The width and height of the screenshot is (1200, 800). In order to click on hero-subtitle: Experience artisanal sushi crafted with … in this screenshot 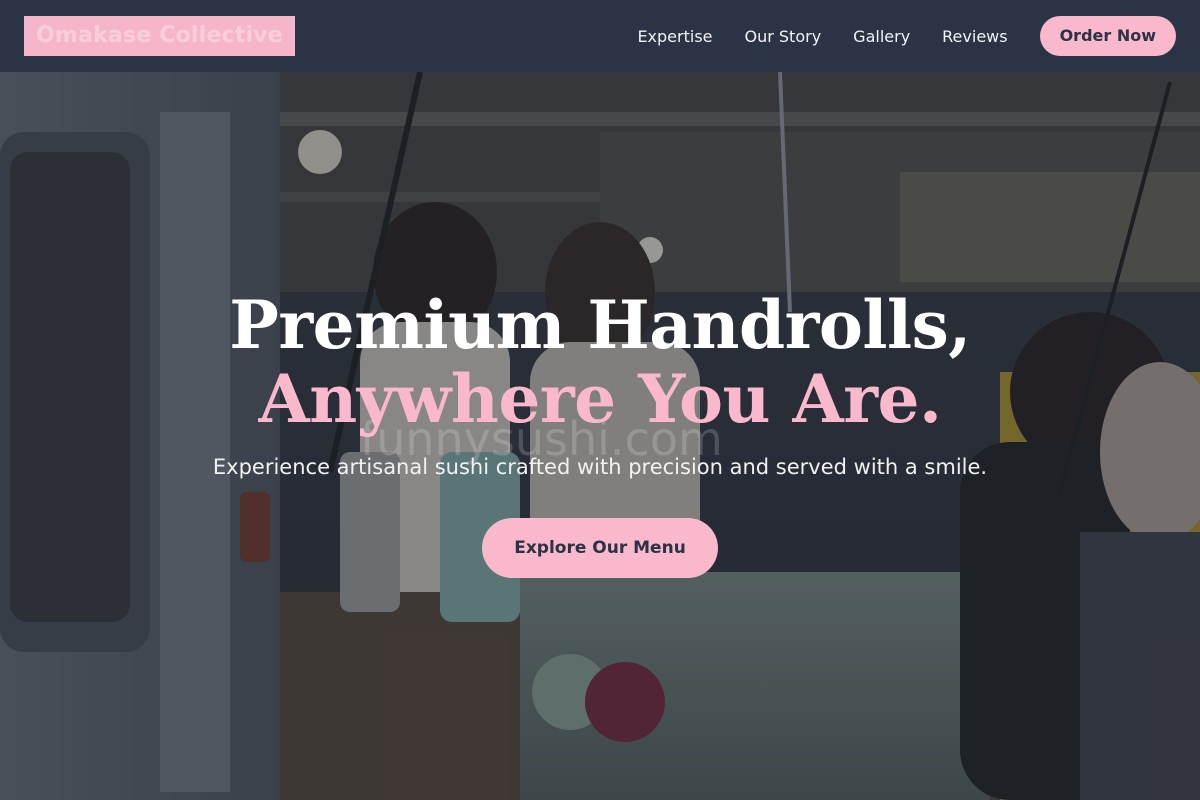, I will do `click(600, 467)`.